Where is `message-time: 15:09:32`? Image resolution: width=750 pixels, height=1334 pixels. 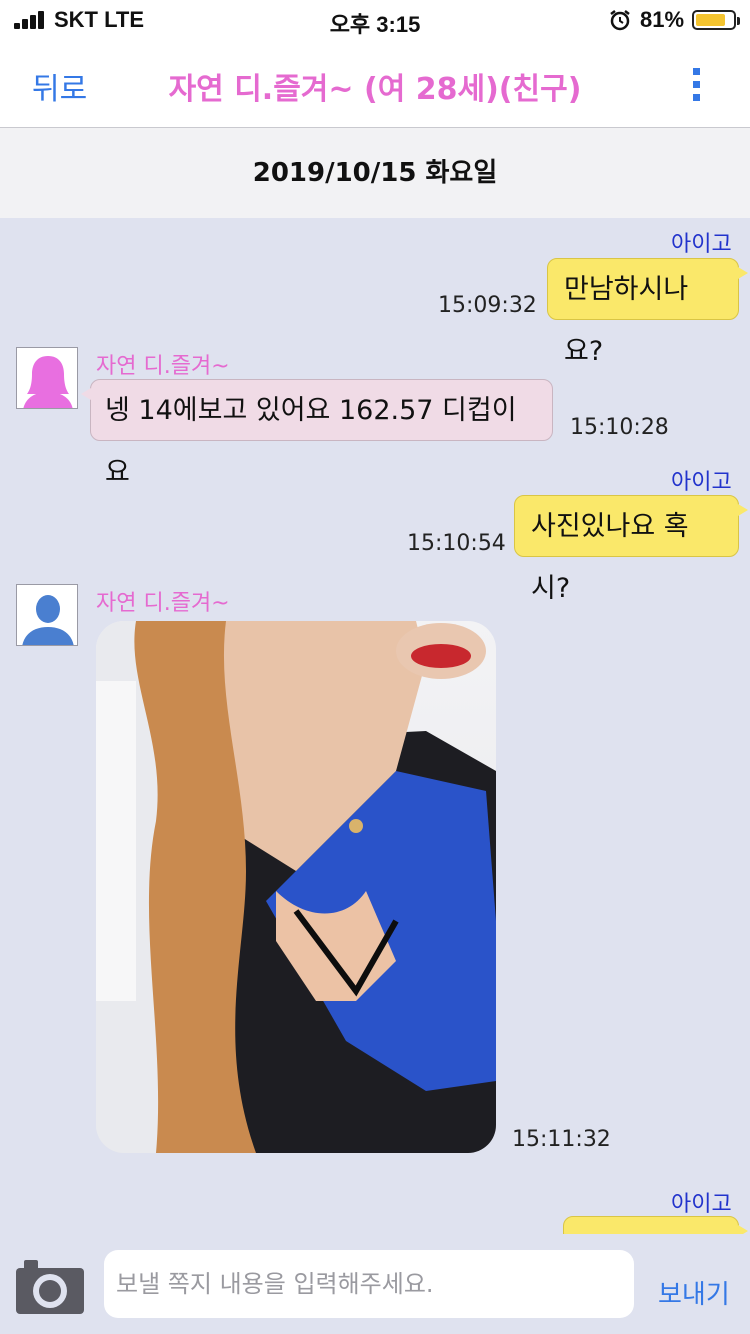 message-time: 15:09:32 is located at coordinates (487, 305).